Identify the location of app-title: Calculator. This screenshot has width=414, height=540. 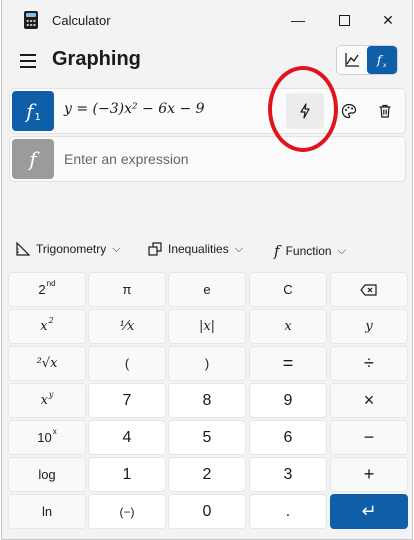
(81, 20).